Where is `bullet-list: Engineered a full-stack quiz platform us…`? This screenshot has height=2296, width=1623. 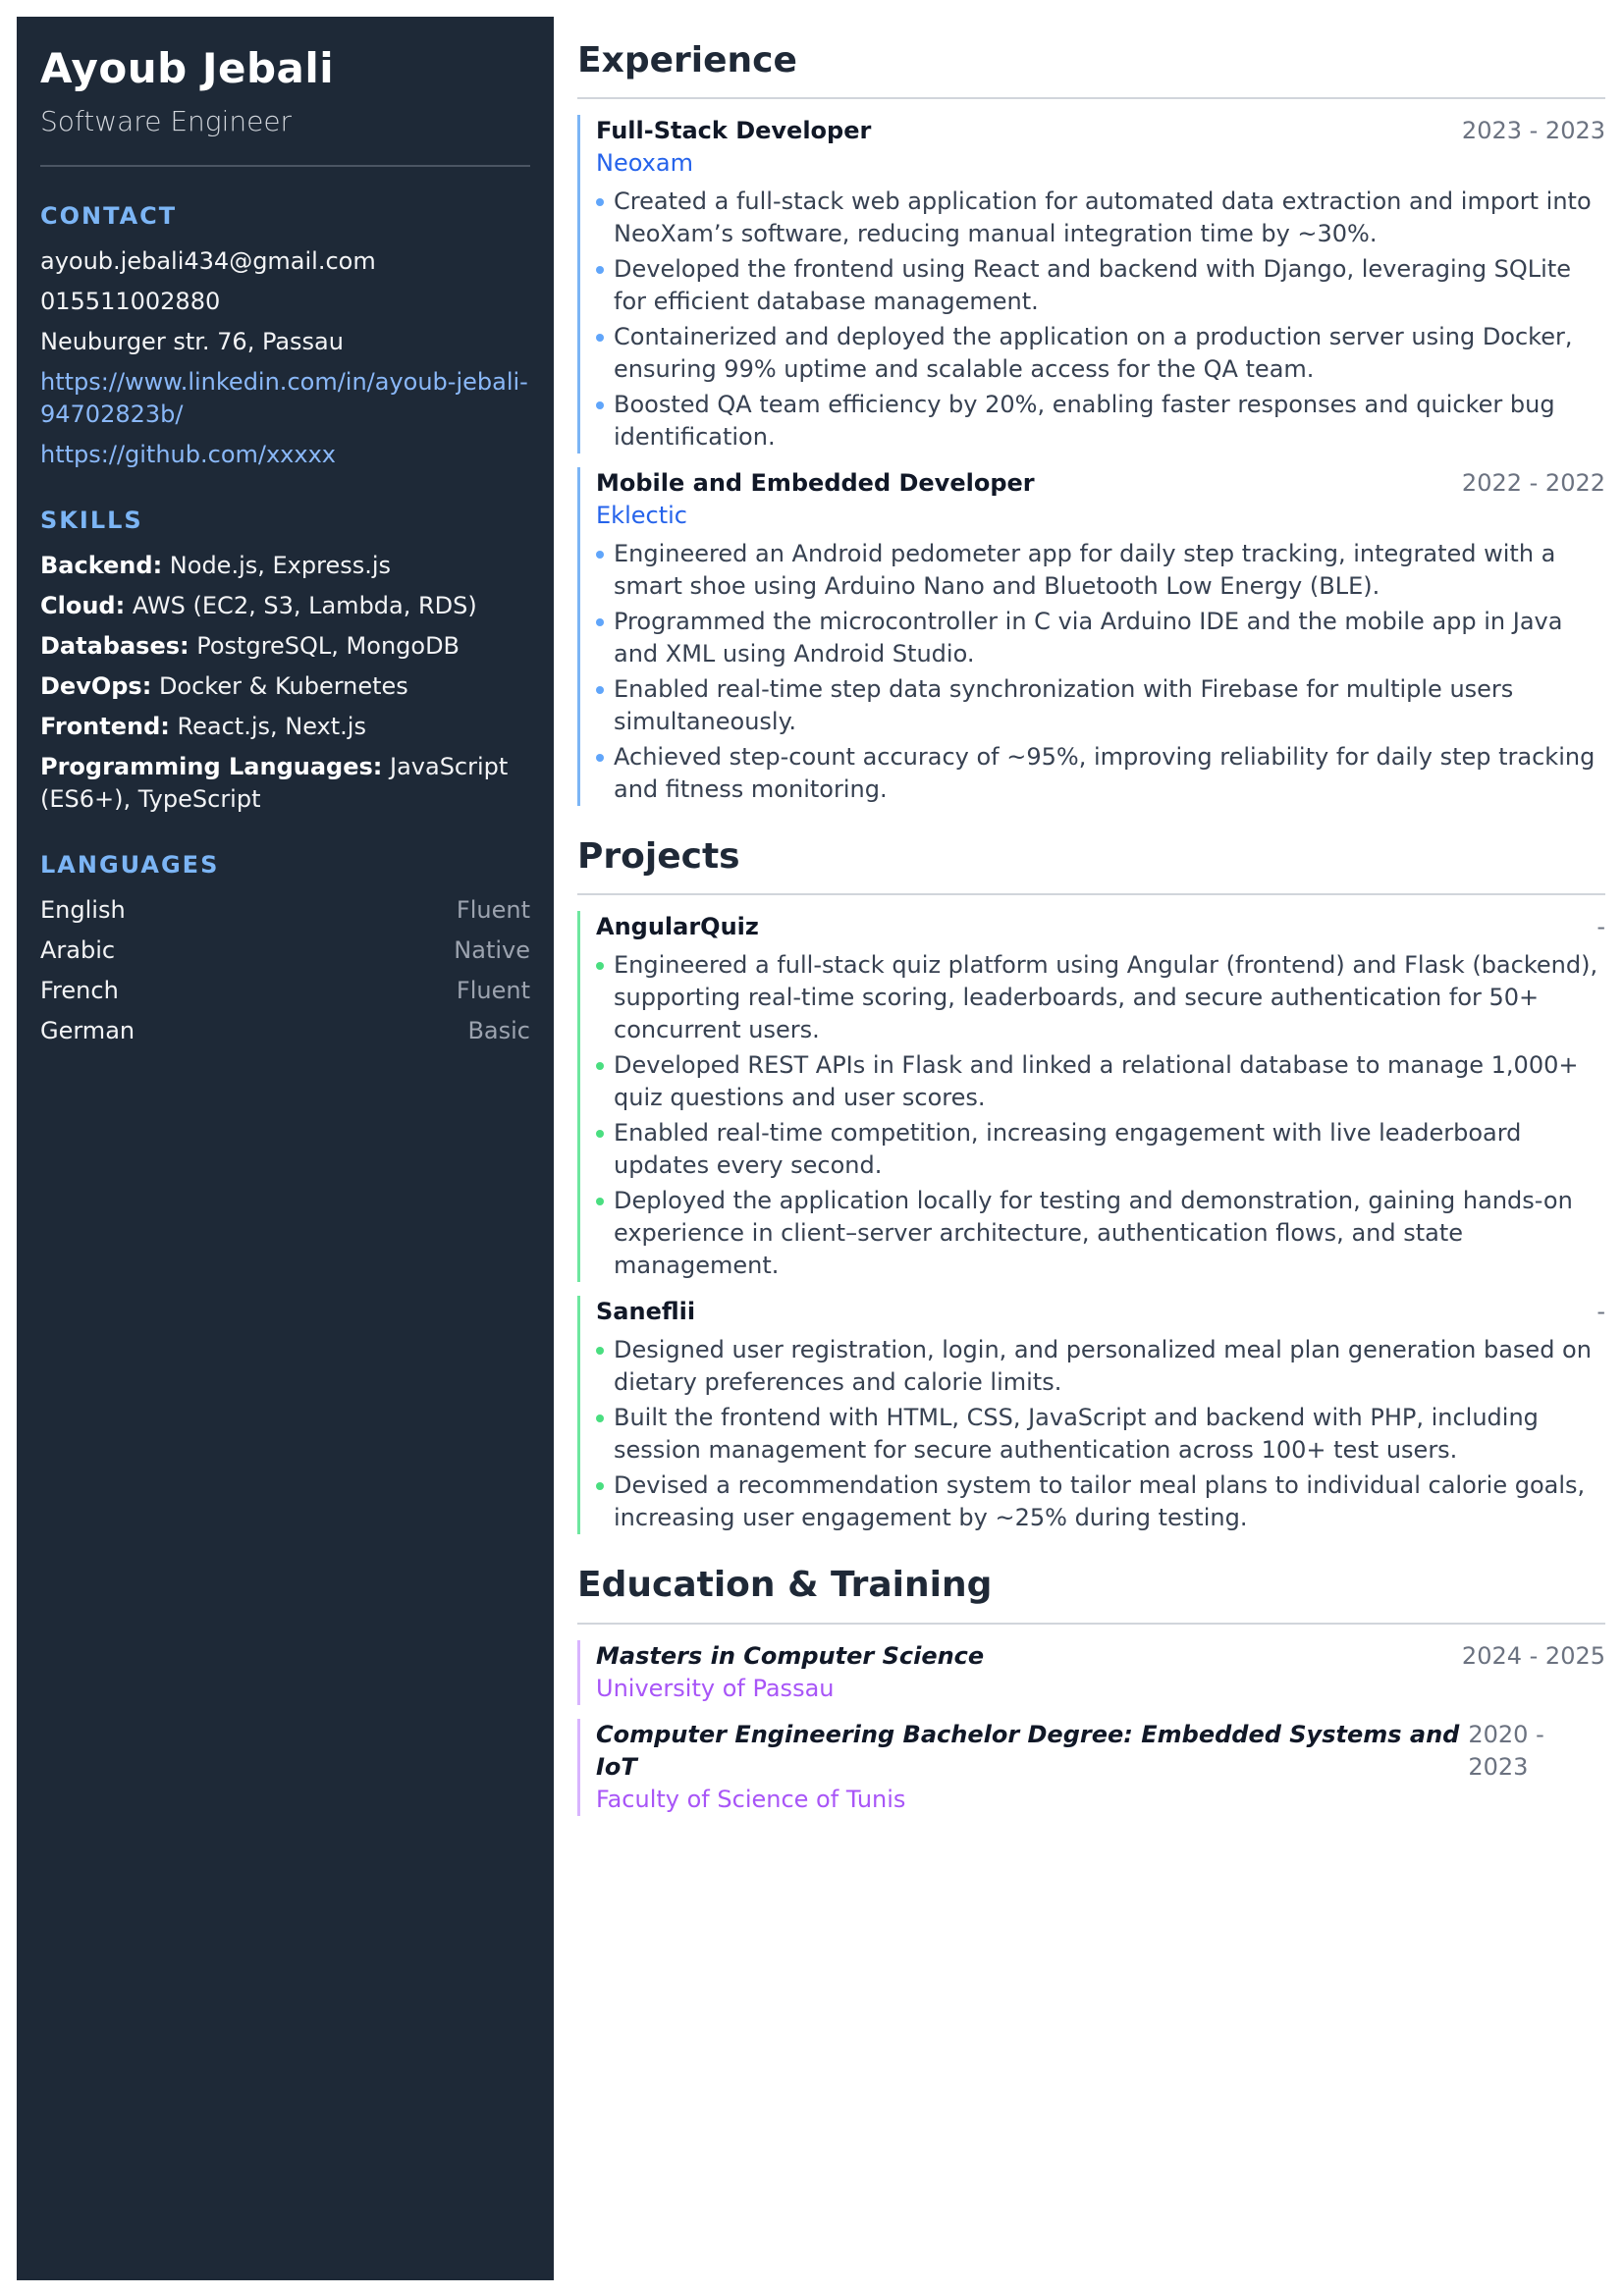
bullet-list: Engineered a full-stack quiz platform us… is located at coordinates (1100, 1115).